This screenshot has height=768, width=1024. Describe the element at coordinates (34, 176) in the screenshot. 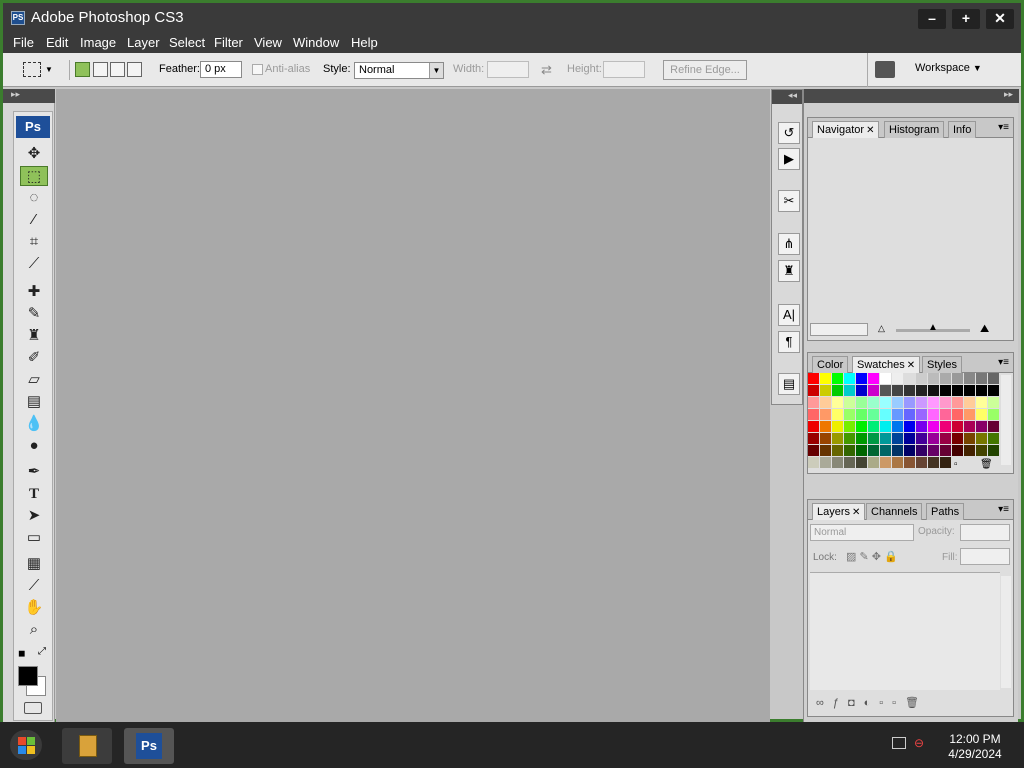

I see `marquee-tool-icon: ⬚` at that location.